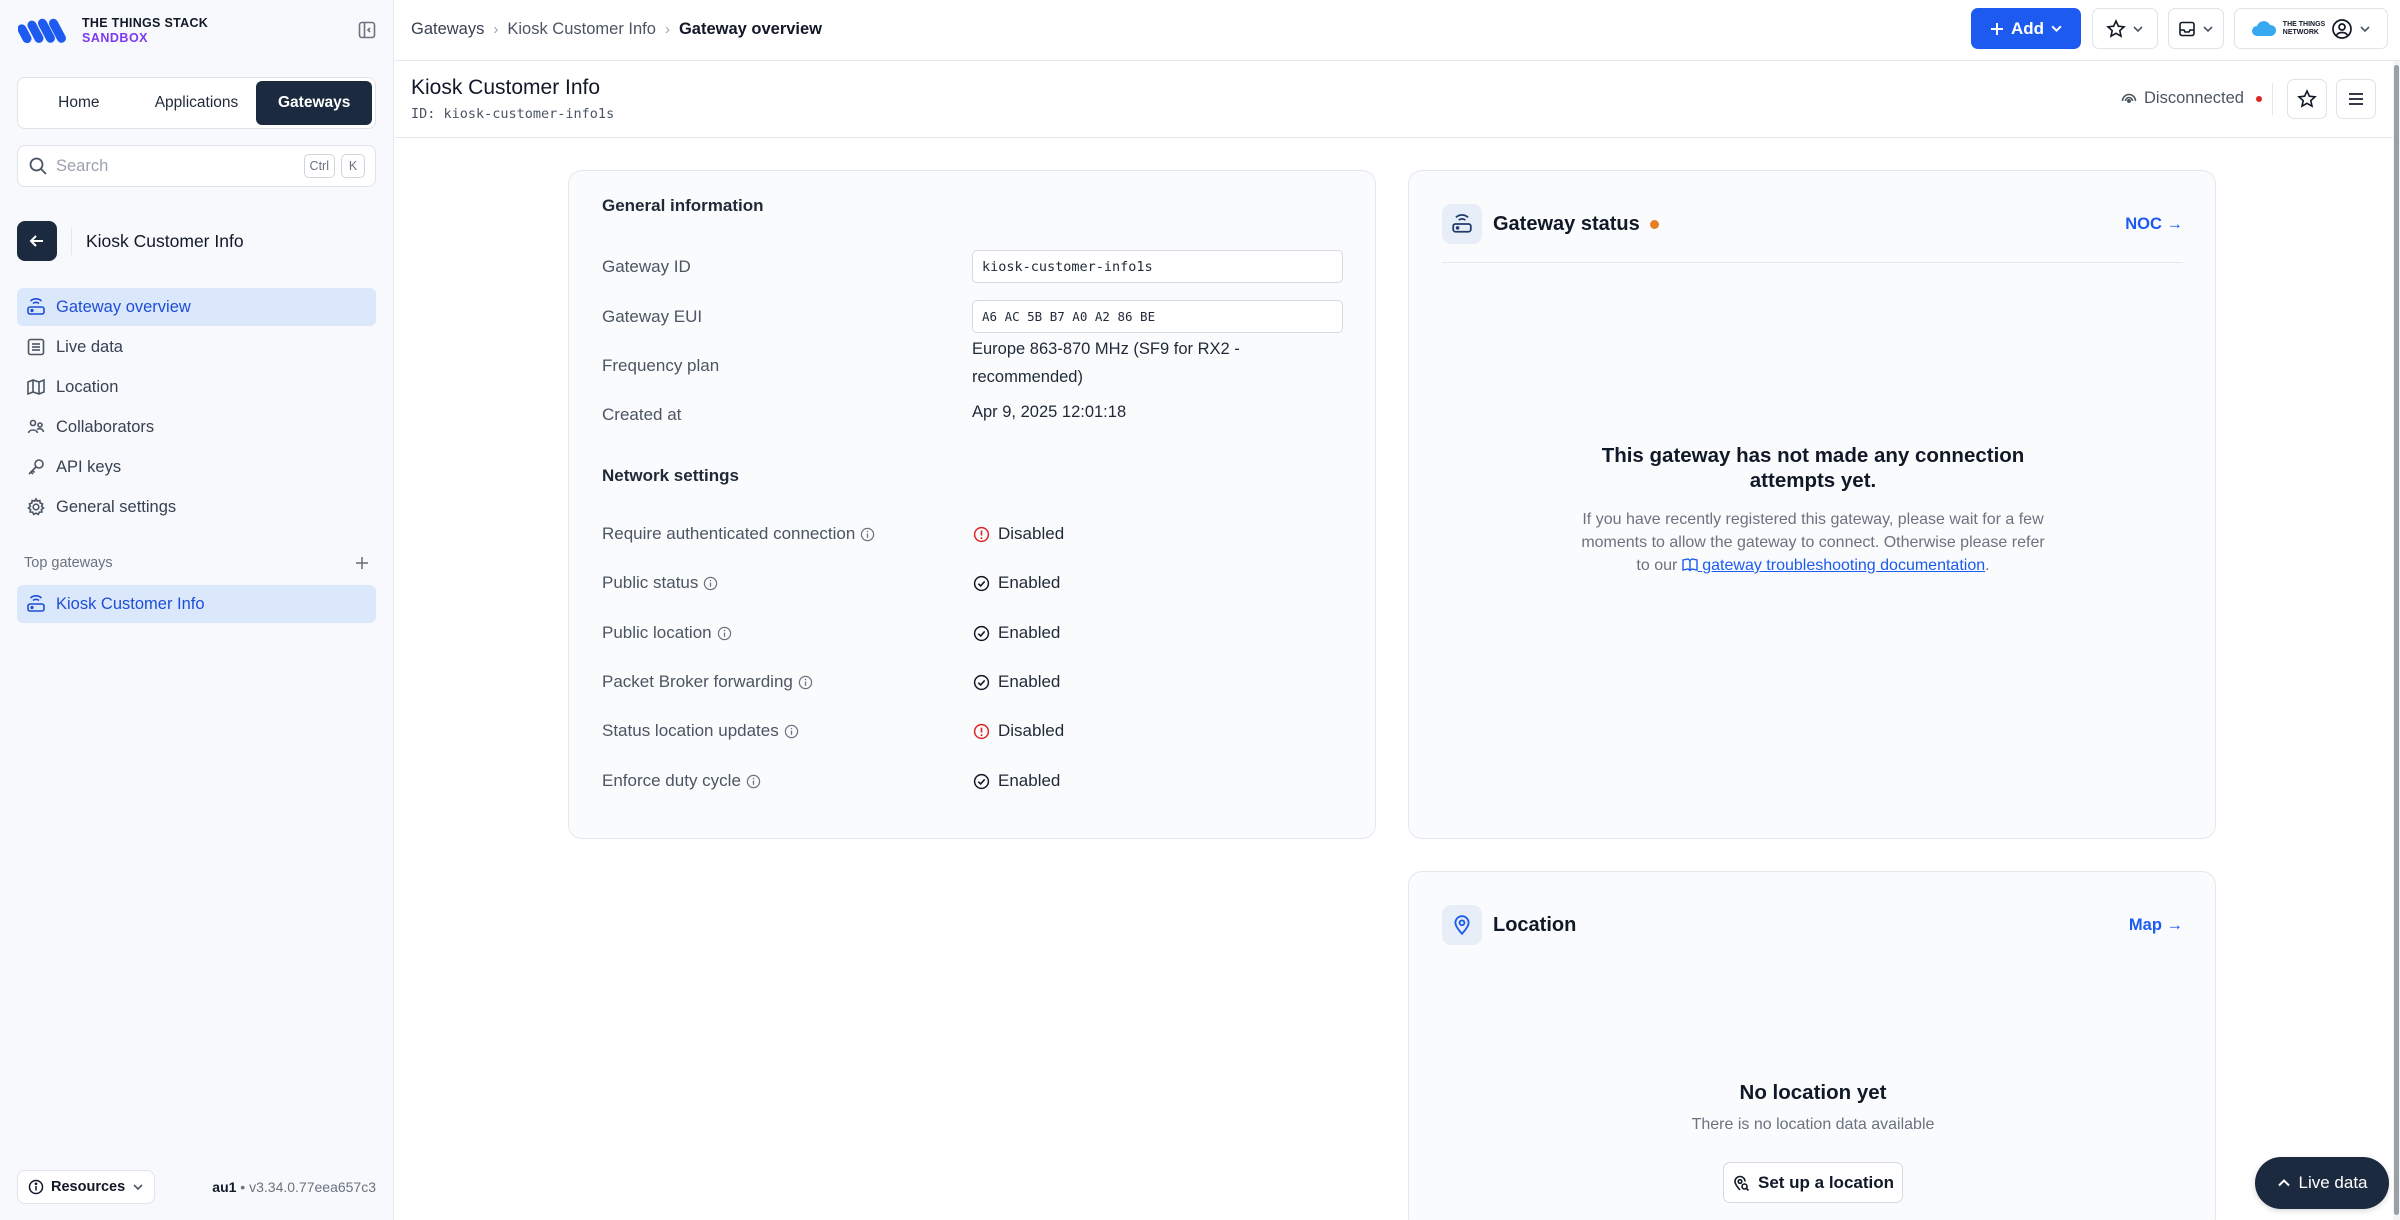 The width and height of the screenshot is (2400, 1220). Describe the element at coordinates (447, 29) in the screenshot. I see `breadcrumb-gateways: Gateways` at that location.